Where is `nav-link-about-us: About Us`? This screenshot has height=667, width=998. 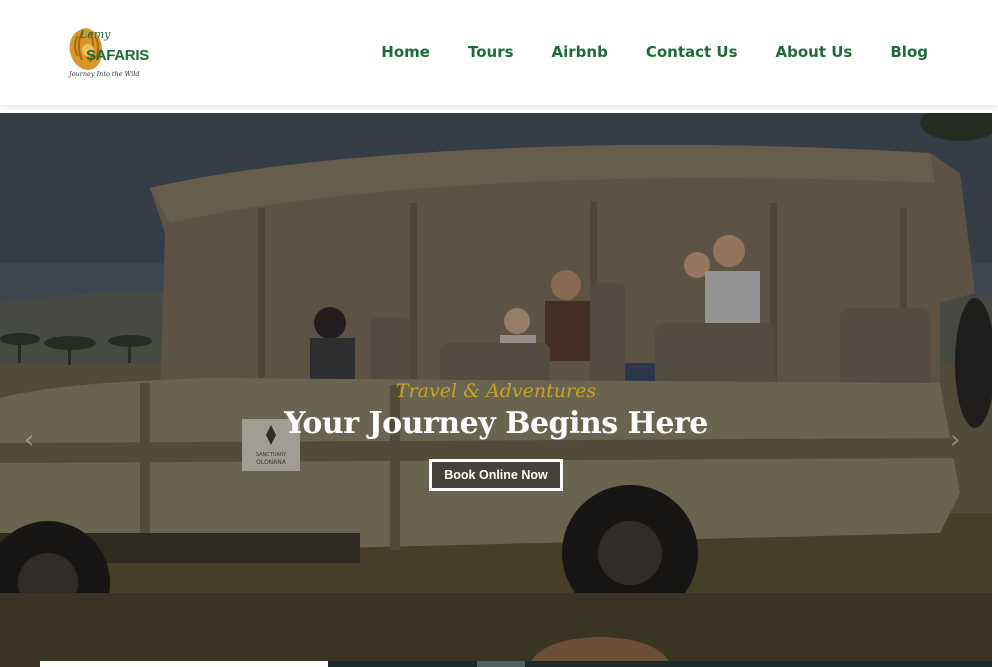
nav-link-about-us: About Us is located at coordinates (814, 52).